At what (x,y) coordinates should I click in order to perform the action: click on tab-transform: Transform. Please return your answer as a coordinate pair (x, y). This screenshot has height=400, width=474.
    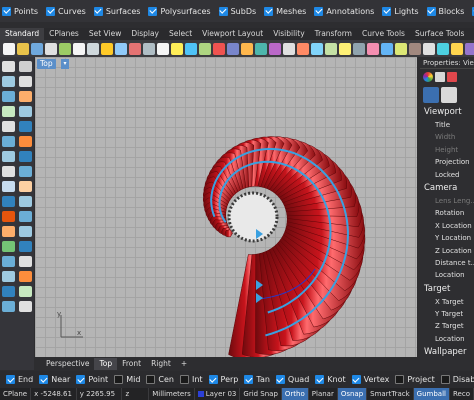
    Looking at the image, I should click on (333, 34).